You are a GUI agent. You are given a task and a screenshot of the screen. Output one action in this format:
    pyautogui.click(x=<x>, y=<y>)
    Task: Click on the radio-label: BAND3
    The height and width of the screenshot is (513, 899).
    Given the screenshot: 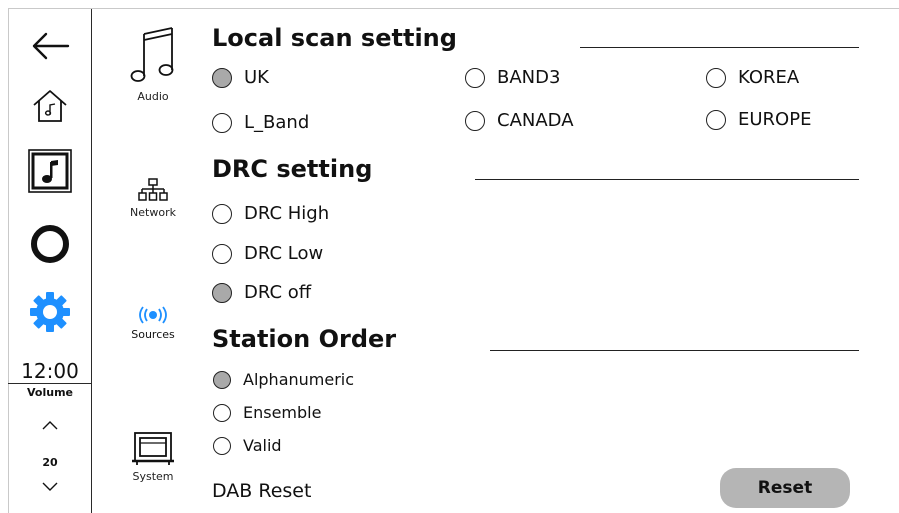 What is the action you would take?
    pyautogui.click(x=529, y=77)
    